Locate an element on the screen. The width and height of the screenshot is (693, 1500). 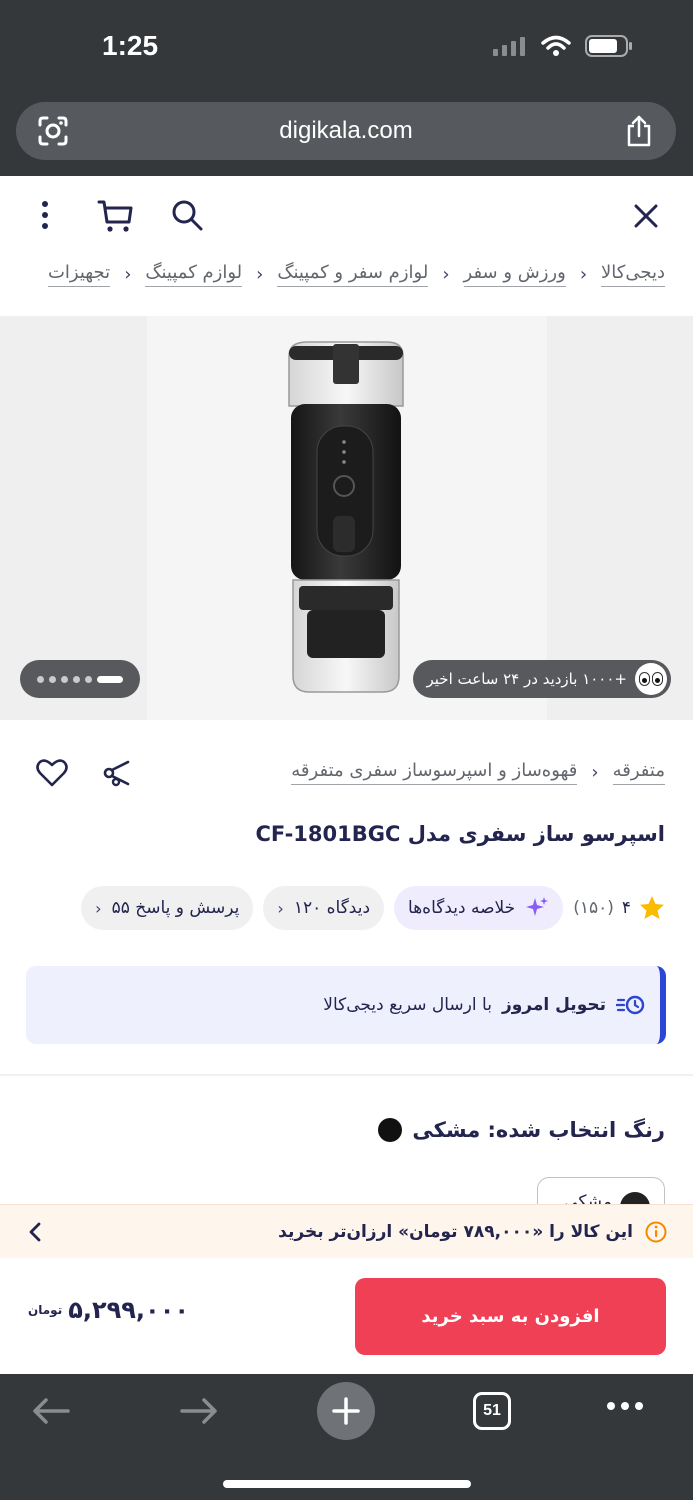
divider is located at coordinates (346, 1075).